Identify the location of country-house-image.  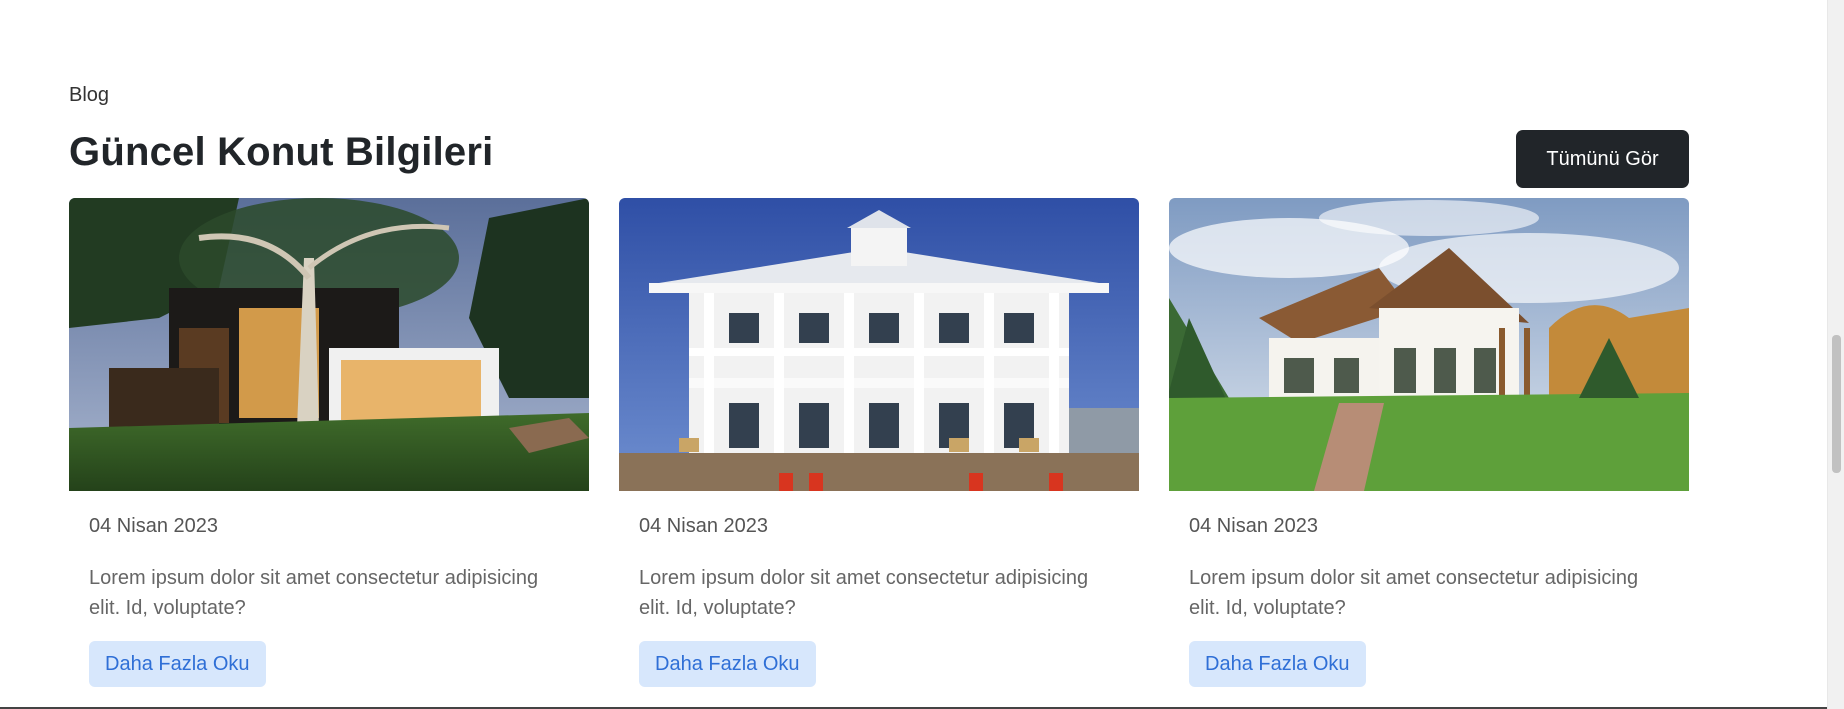
(1429, 344).